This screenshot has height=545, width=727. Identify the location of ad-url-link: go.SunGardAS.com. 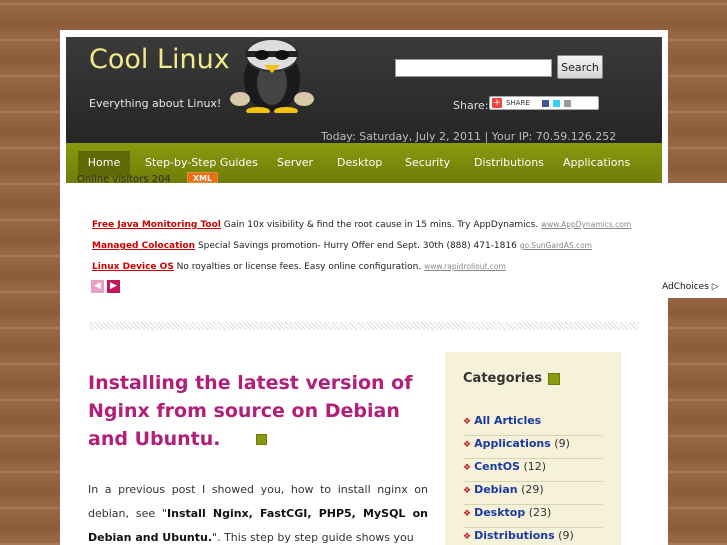
(556, 245).